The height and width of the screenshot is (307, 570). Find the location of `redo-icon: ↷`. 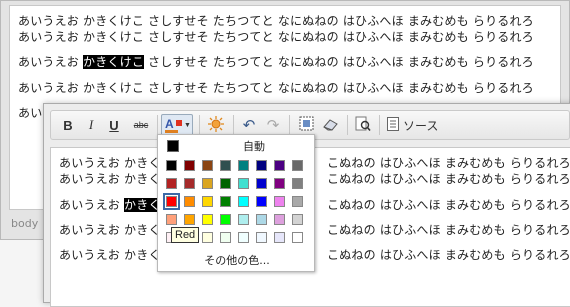

redo-icon: ↷ is located at coordinates (273, 125).